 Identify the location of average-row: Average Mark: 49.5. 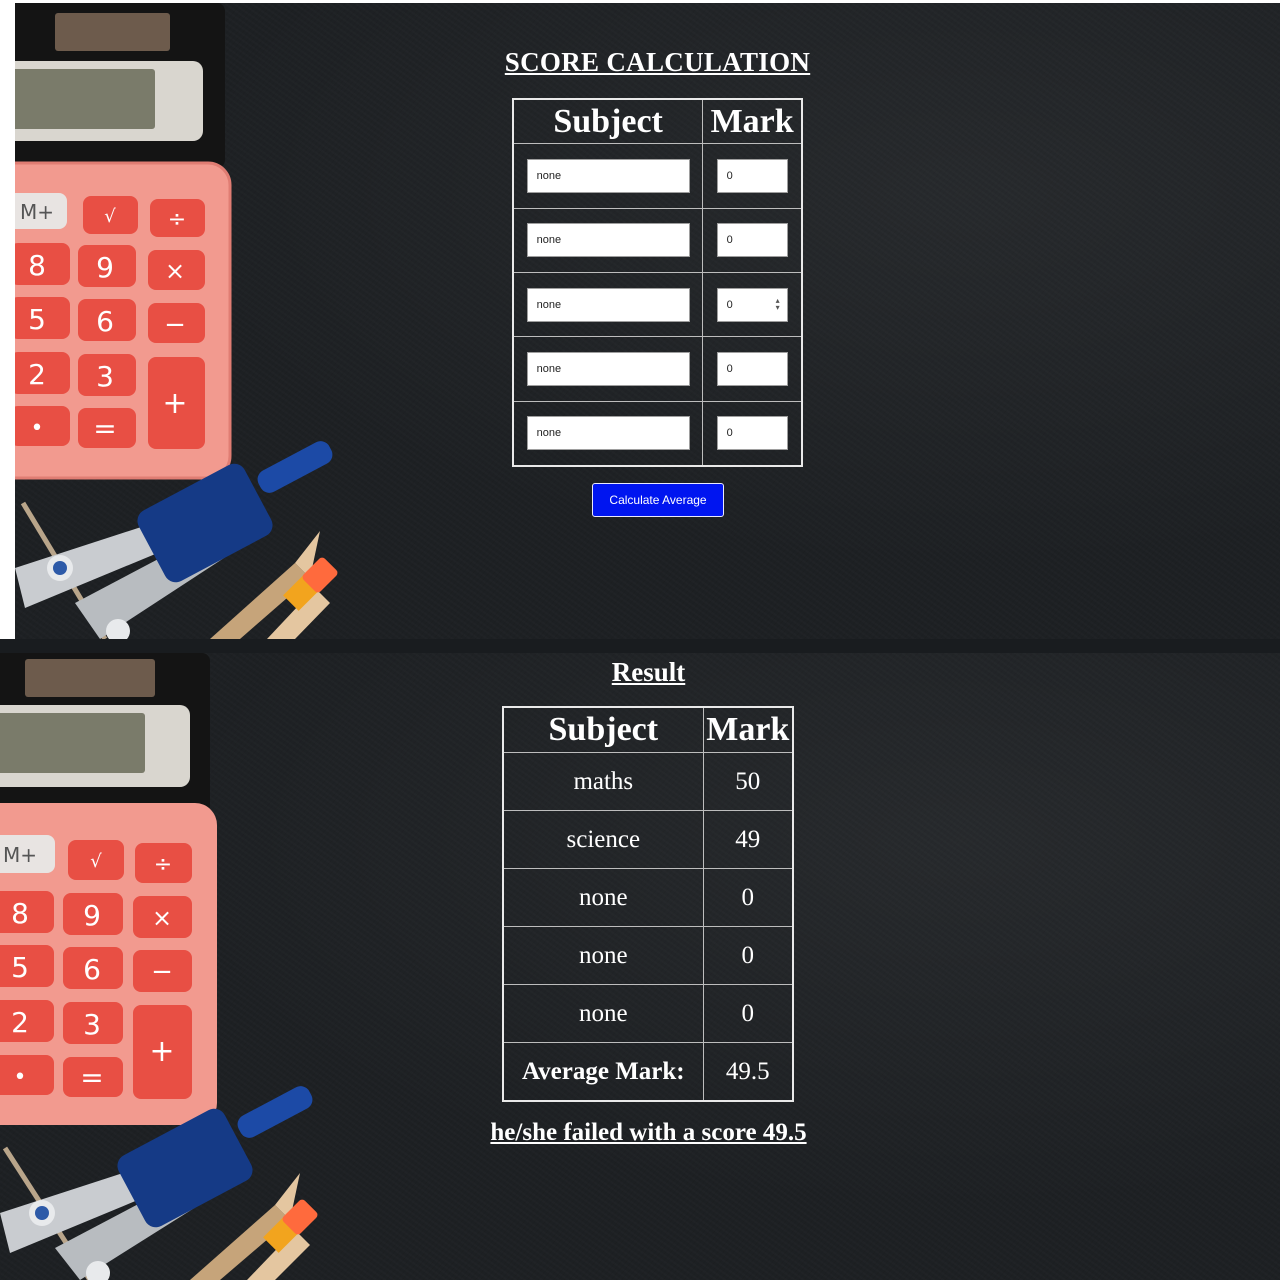
(648, 1072).